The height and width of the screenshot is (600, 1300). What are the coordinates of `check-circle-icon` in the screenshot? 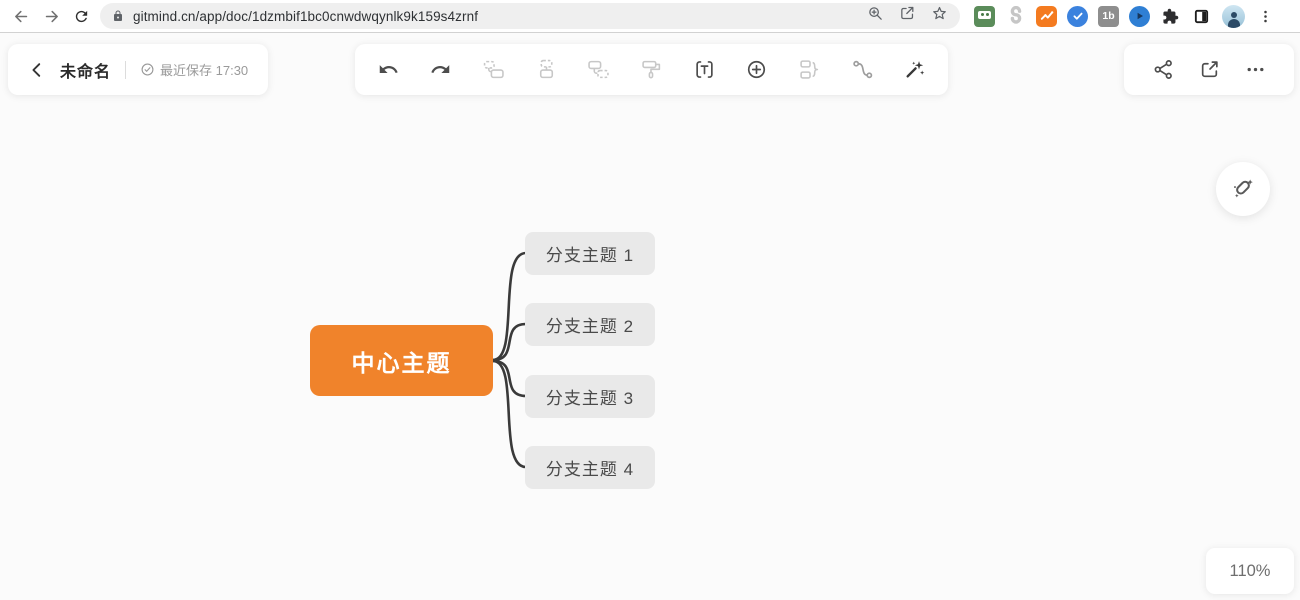 It's located at (147, 69).